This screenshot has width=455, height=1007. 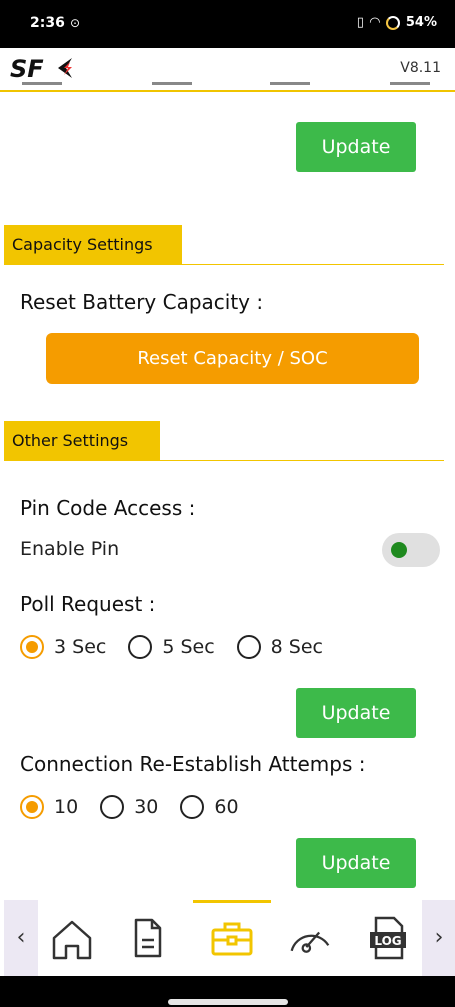 What do you see at coordinates (146, 807) in the screenshot?
I see `radio-label: 30` at bounding box center [146, 807].